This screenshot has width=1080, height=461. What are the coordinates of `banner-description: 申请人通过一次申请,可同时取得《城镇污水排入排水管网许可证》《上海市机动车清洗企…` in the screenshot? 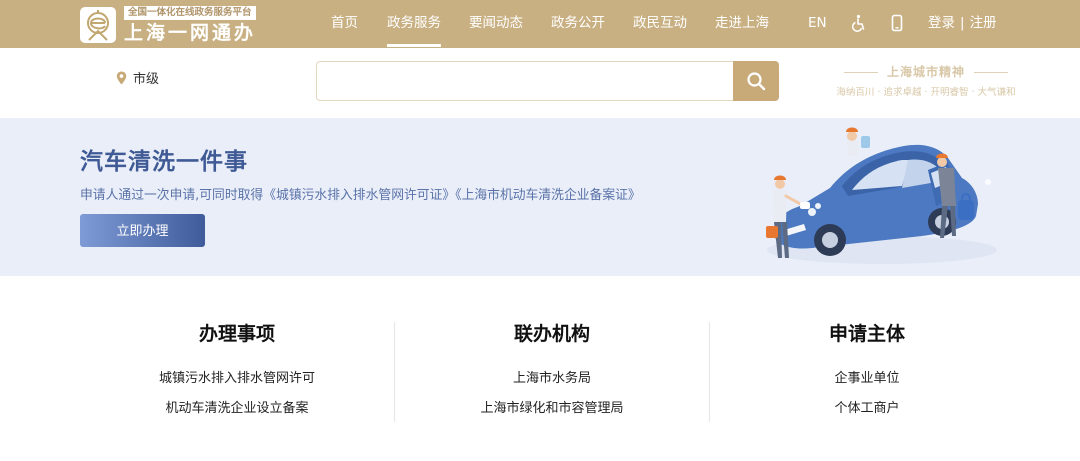 It's located at (360, 195).